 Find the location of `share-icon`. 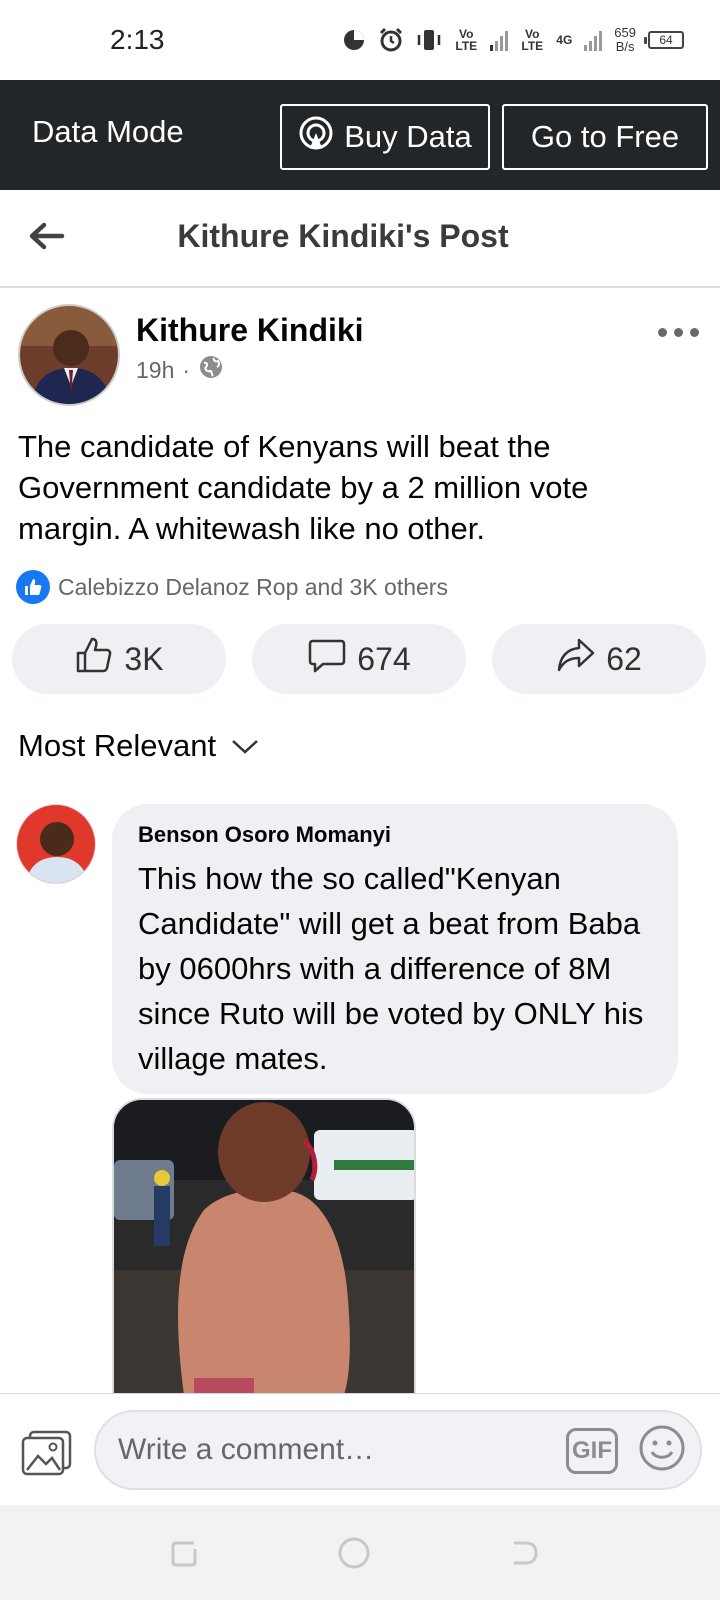

share-icon is located at coordinates (576, 659).